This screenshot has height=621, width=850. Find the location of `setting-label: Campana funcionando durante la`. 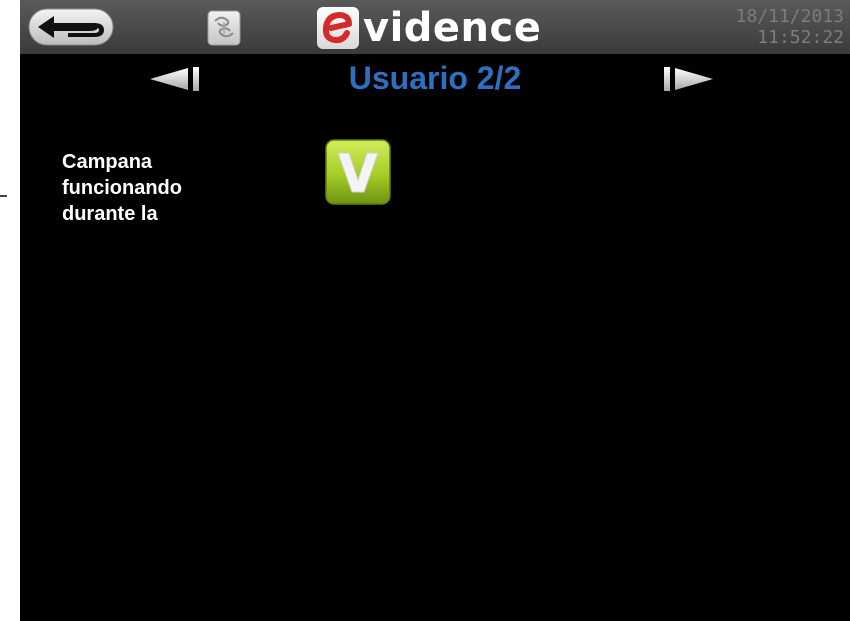

setting-label: Campana funcionando durante la is located at coordinates (162, 188).